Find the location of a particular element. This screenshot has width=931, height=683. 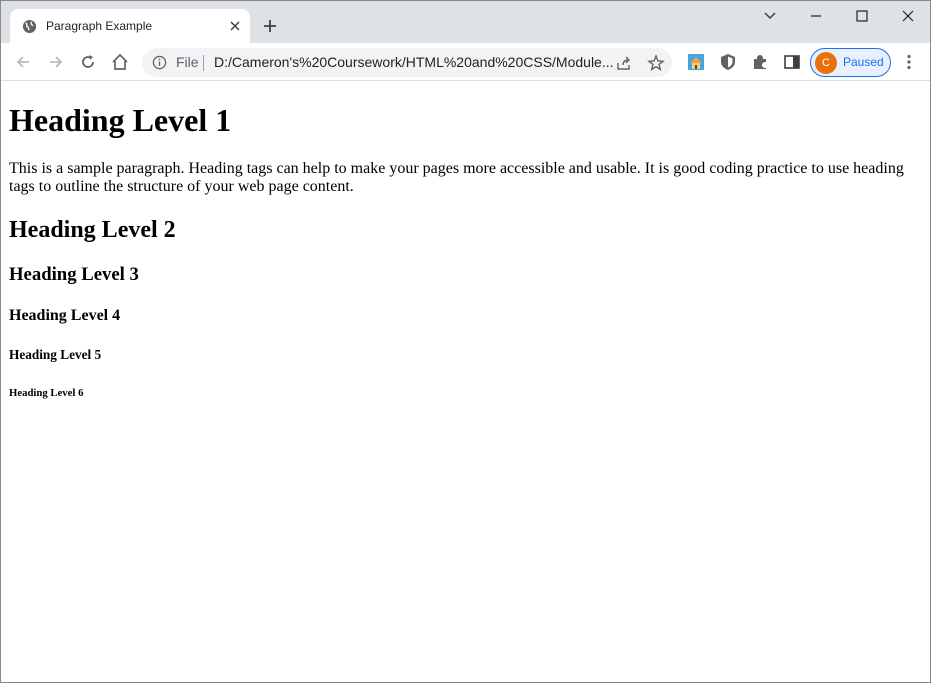

avatar: C is located at coordinates (826, 63).